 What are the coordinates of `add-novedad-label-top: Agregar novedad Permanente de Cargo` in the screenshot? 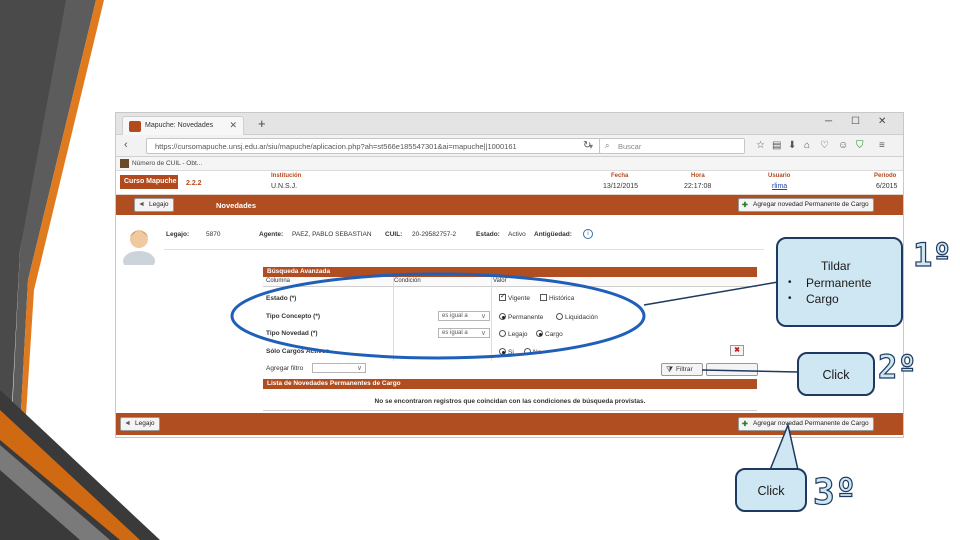 It's located at (811, 204).